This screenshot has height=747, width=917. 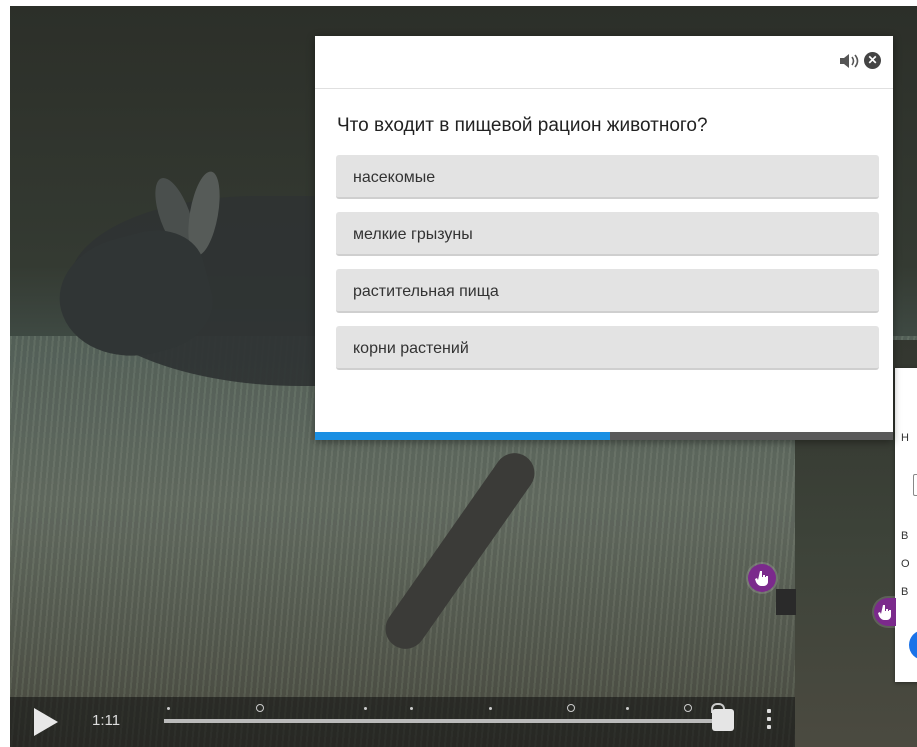 What do you see at coordinates (449, 717) in the screenshot?
I see `seek-bar` at bounding box center [449, 717].